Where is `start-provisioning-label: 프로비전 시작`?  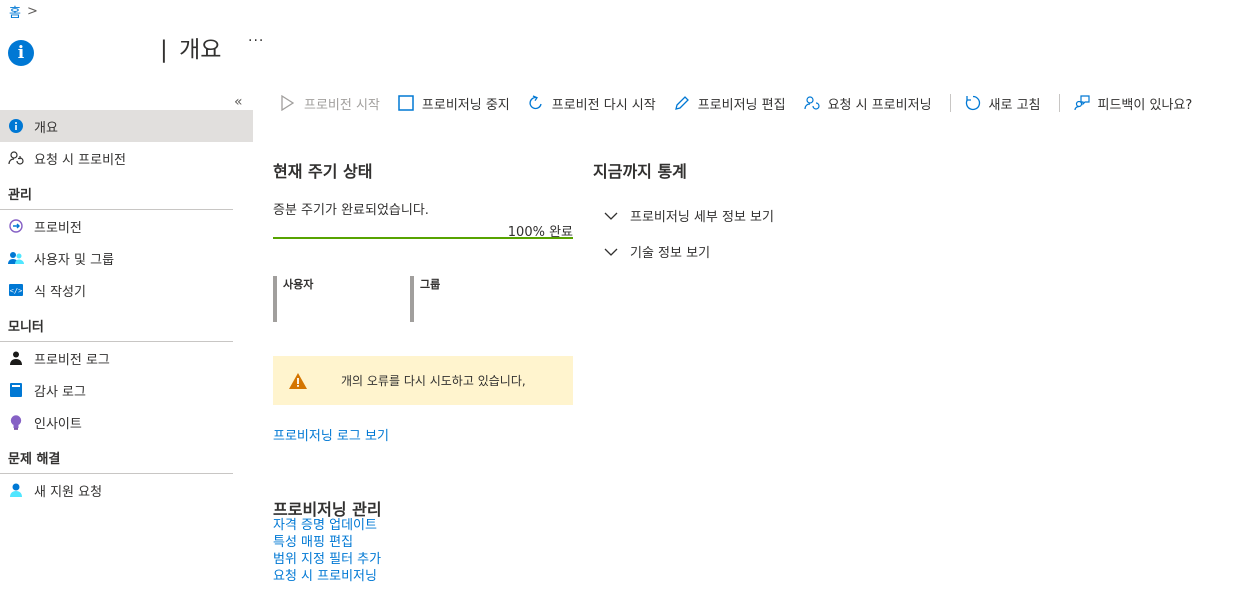 start-provisioning-label: 프로비전 시작 is located at coordinates (342, 105).